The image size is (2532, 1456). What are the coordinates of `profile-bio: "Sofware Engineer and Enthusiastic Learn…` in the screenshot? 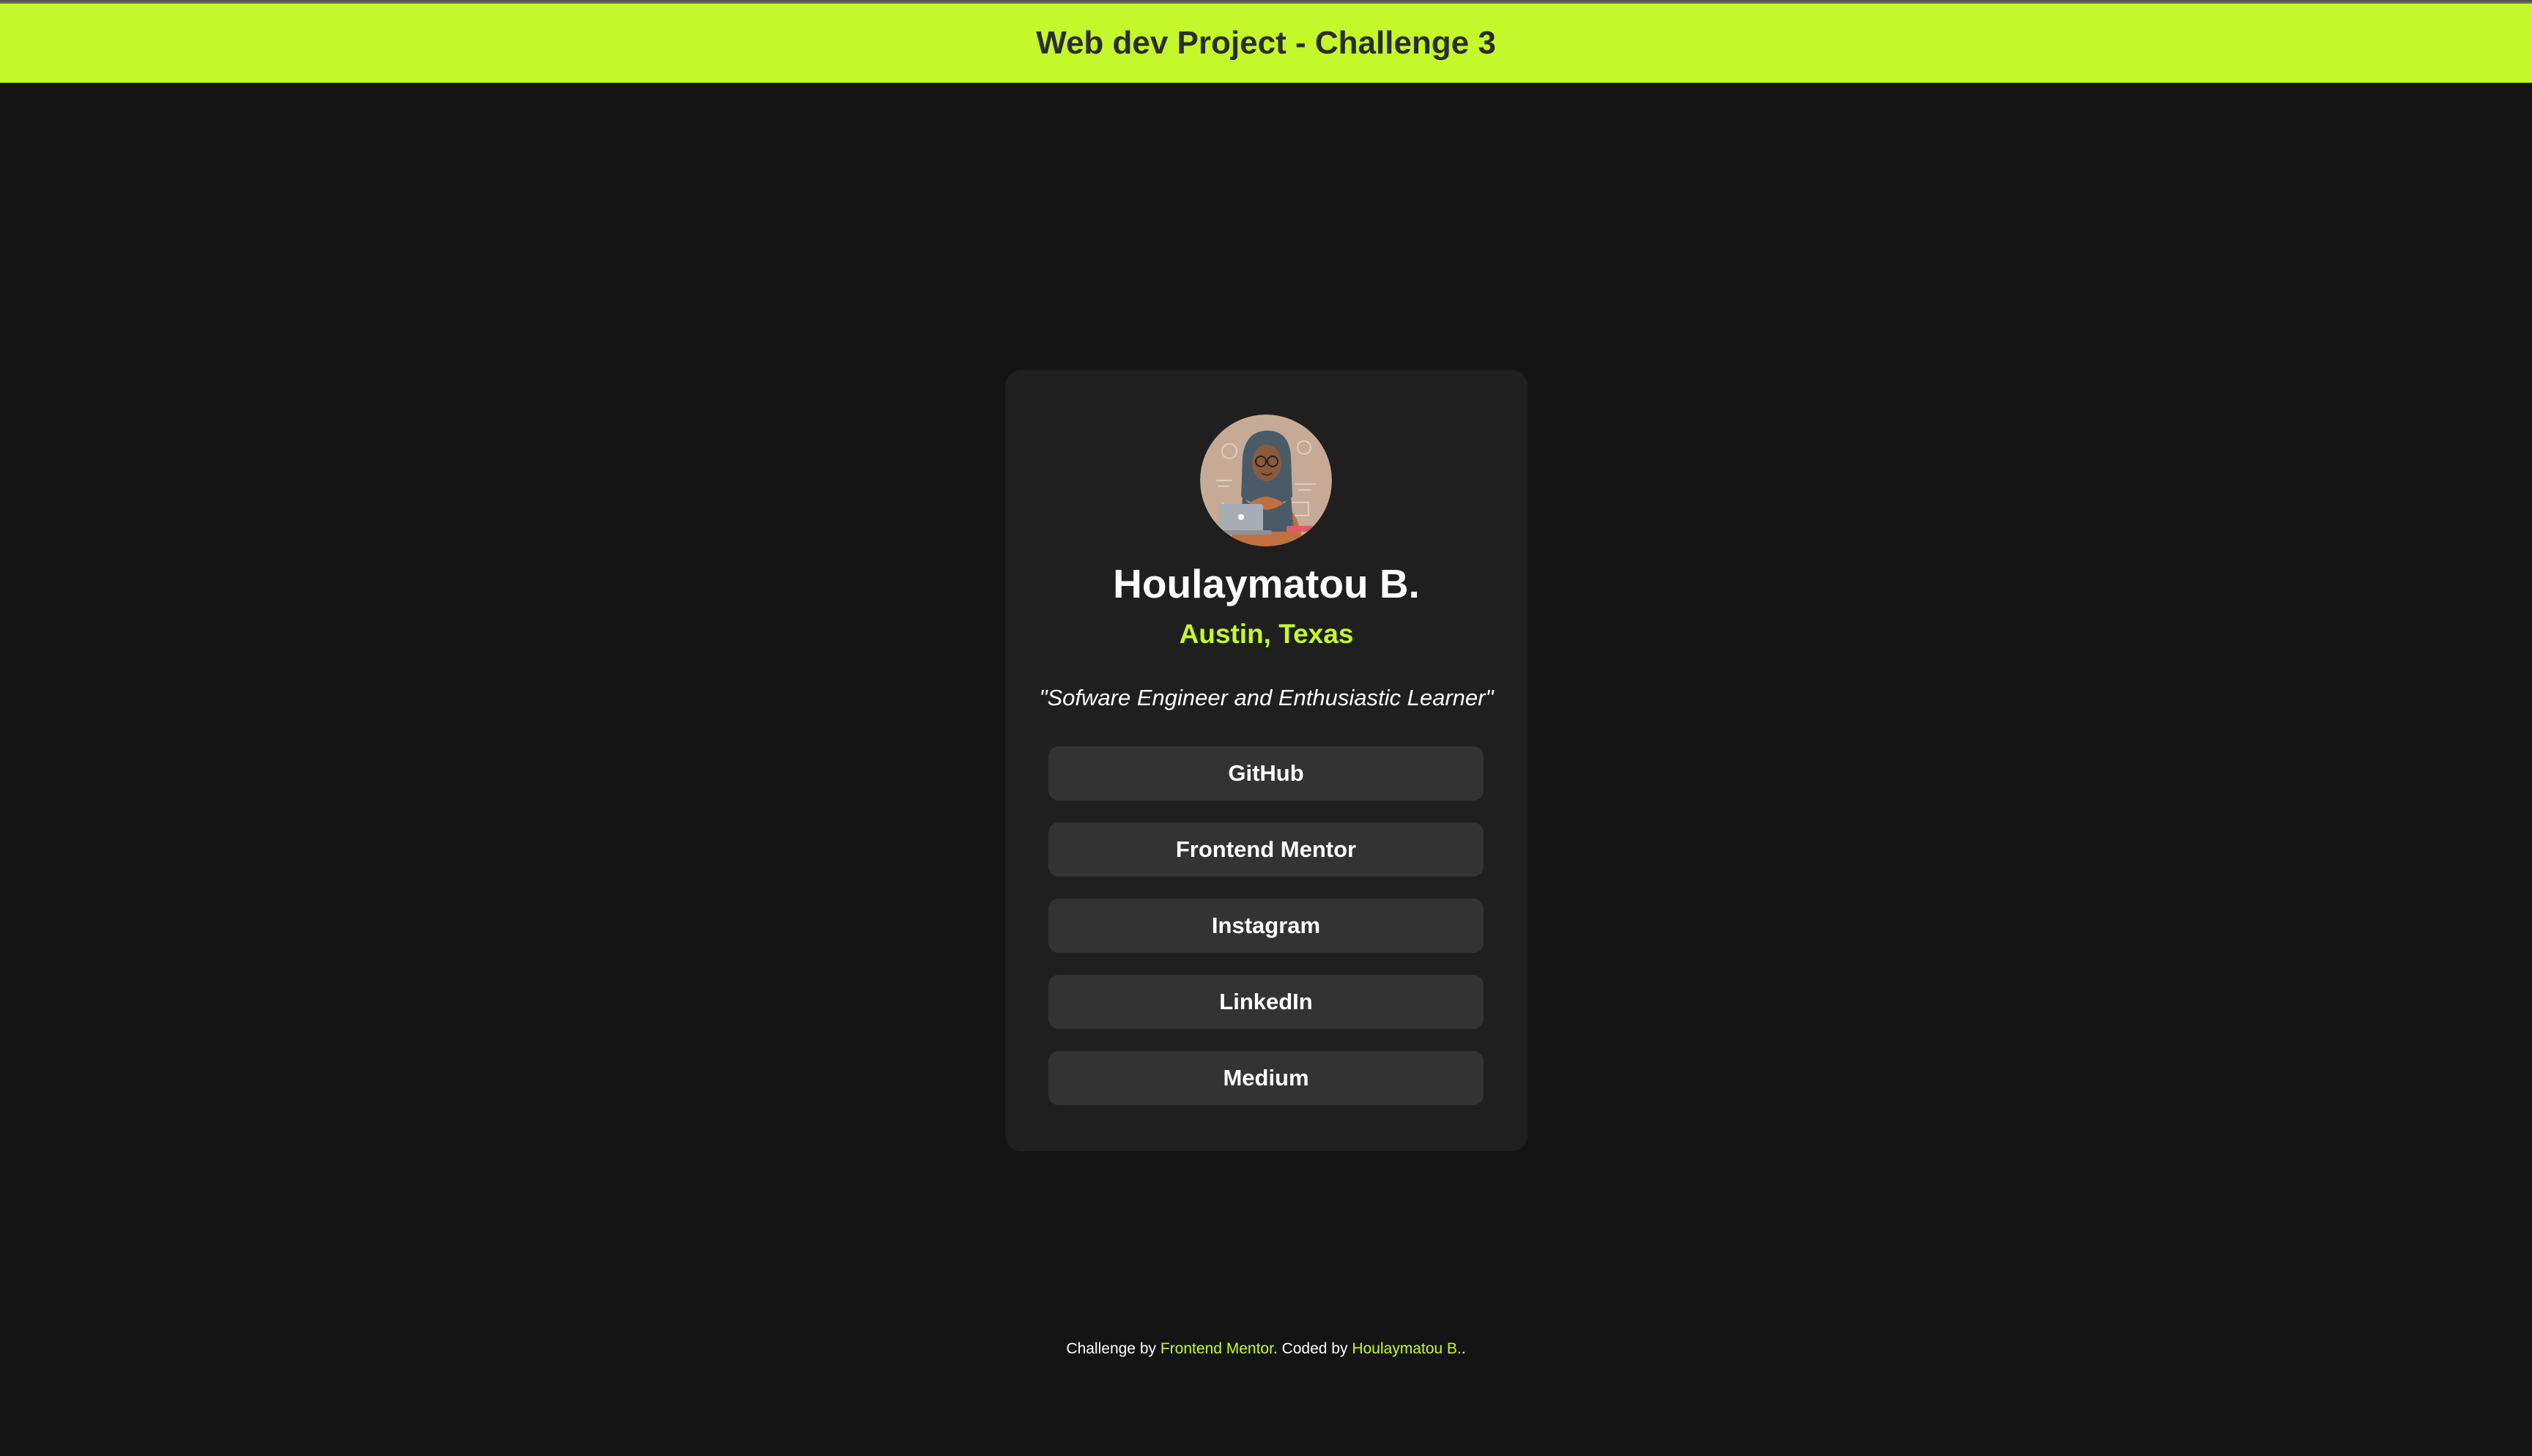 It's located at (1266, 698).